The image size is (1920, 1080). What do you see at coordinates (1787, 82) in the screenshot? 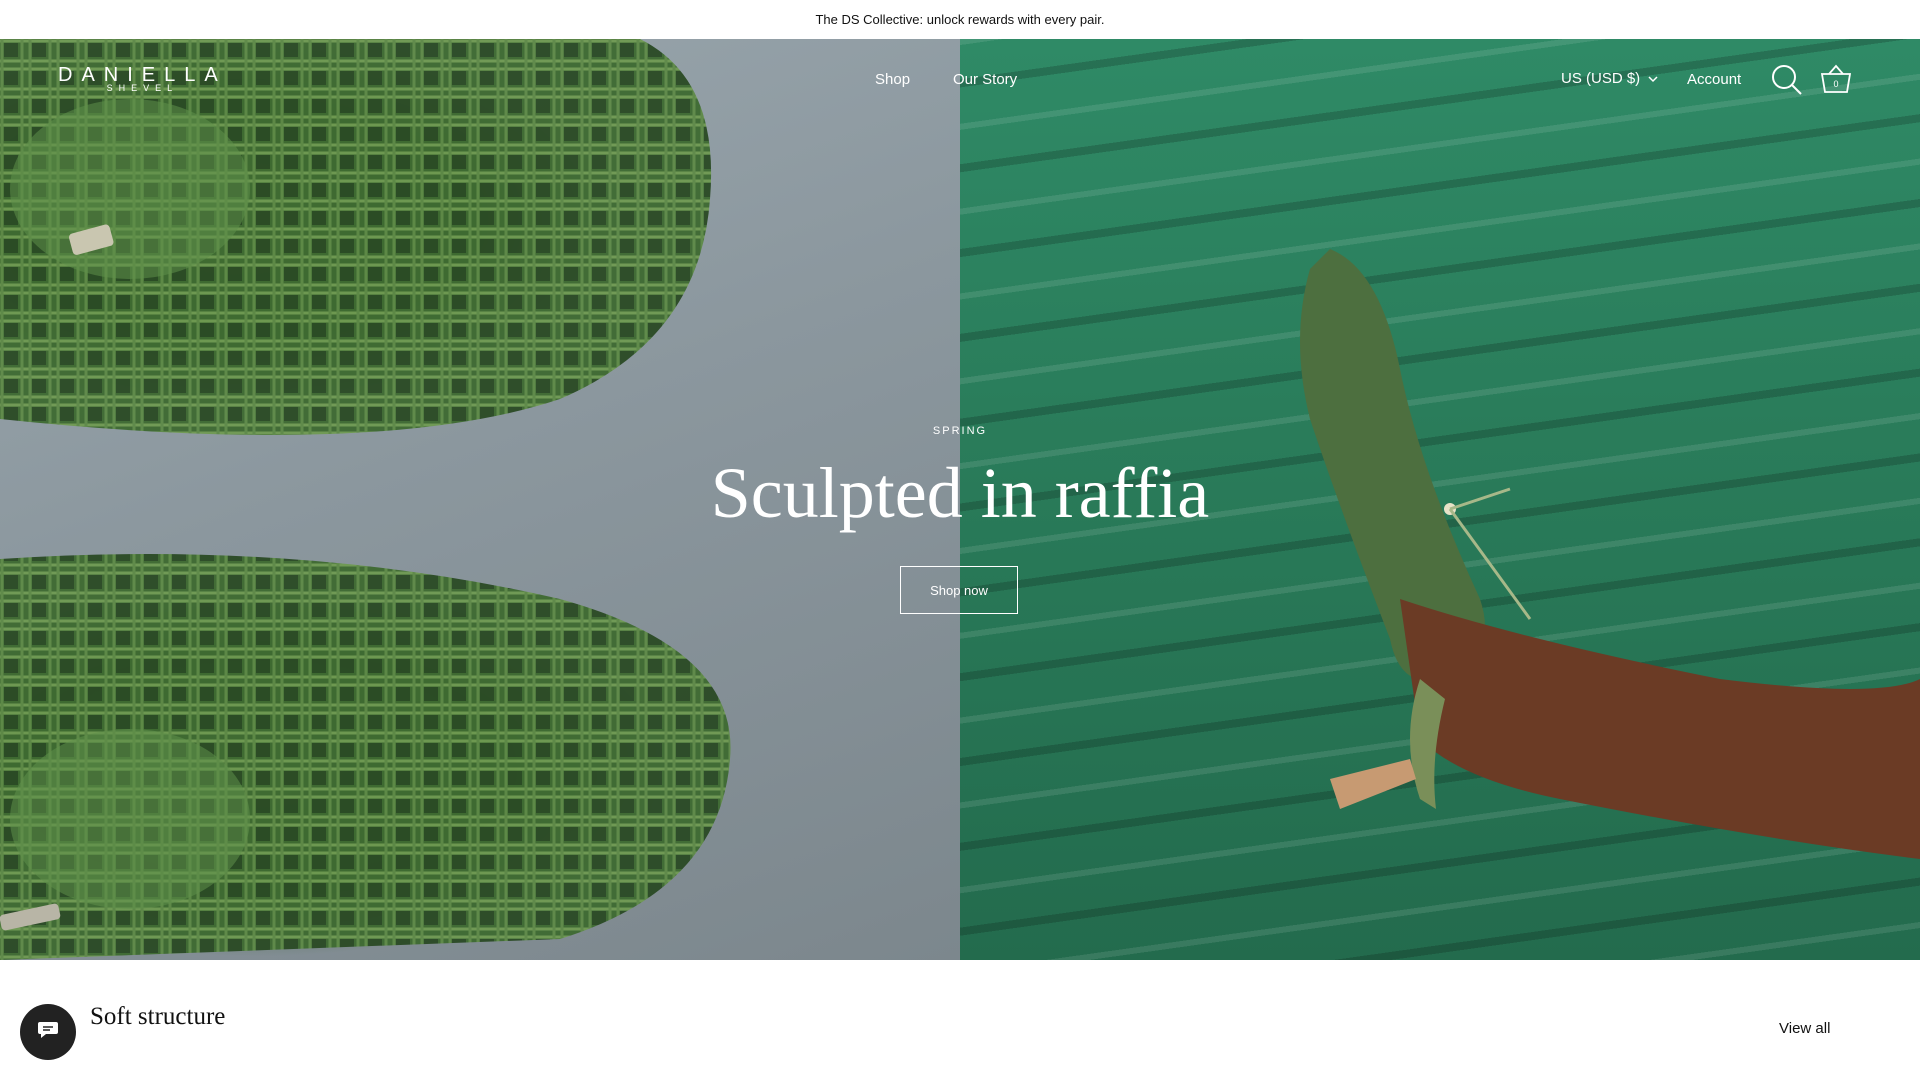
I see `search-icon` at bounding box center [1787, 82].